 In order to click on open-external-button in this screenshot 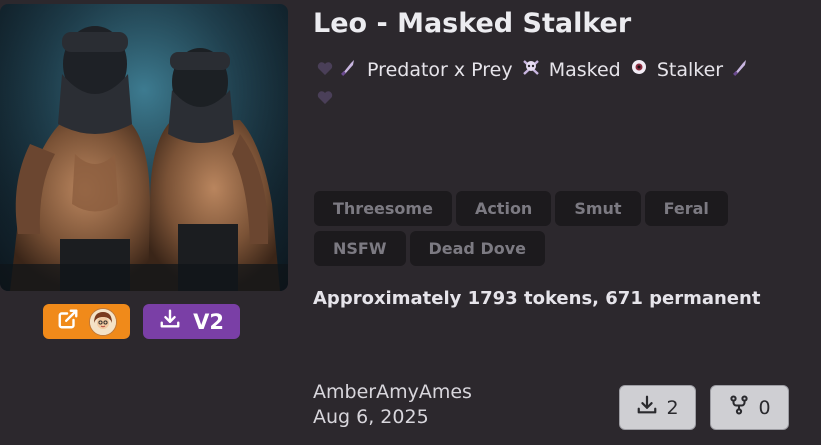, I will do `click(86, 321)`.